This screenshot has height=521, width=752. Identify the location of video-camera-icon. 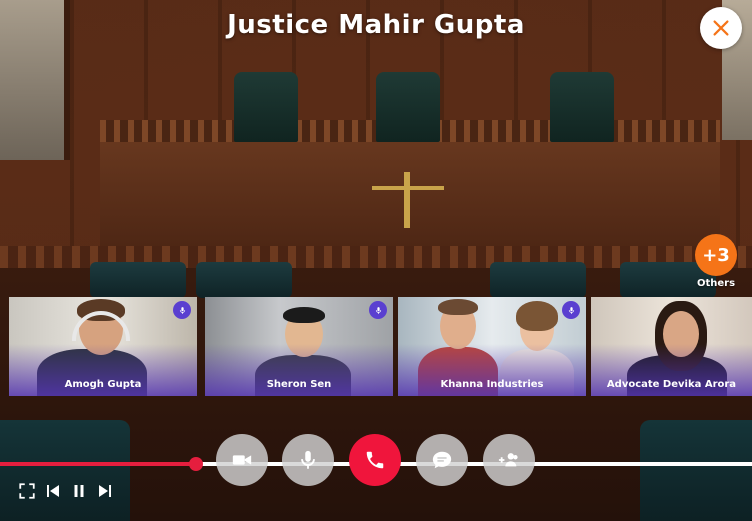
(242, 460).